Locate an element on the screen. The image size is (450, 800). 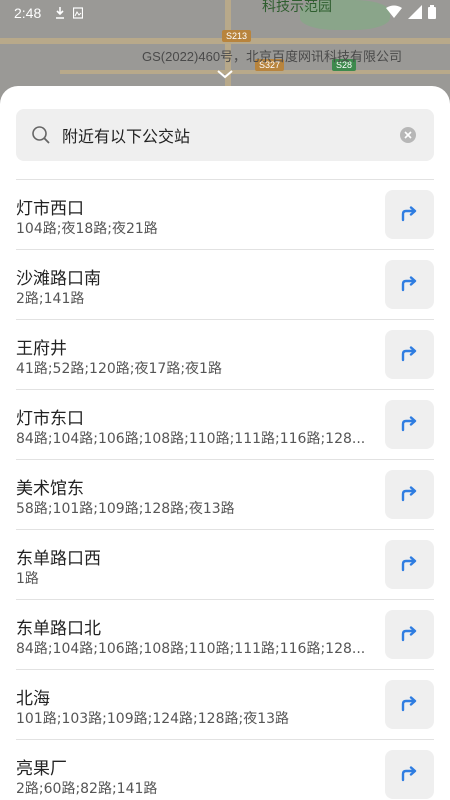
download-icon is located at coordinates (60, 13).